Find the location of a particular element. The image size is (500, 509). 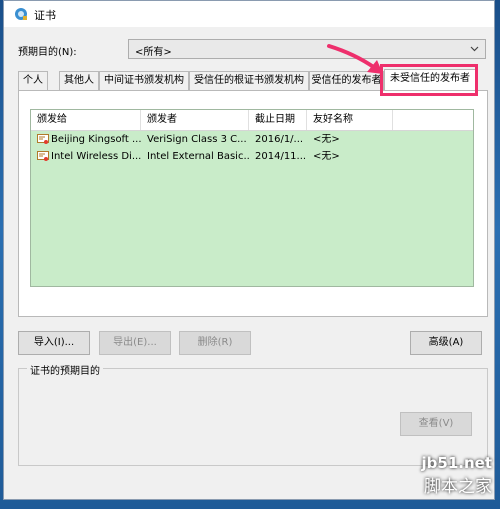

column-expiration: 截止日期 is located at coordinates (278, 120).